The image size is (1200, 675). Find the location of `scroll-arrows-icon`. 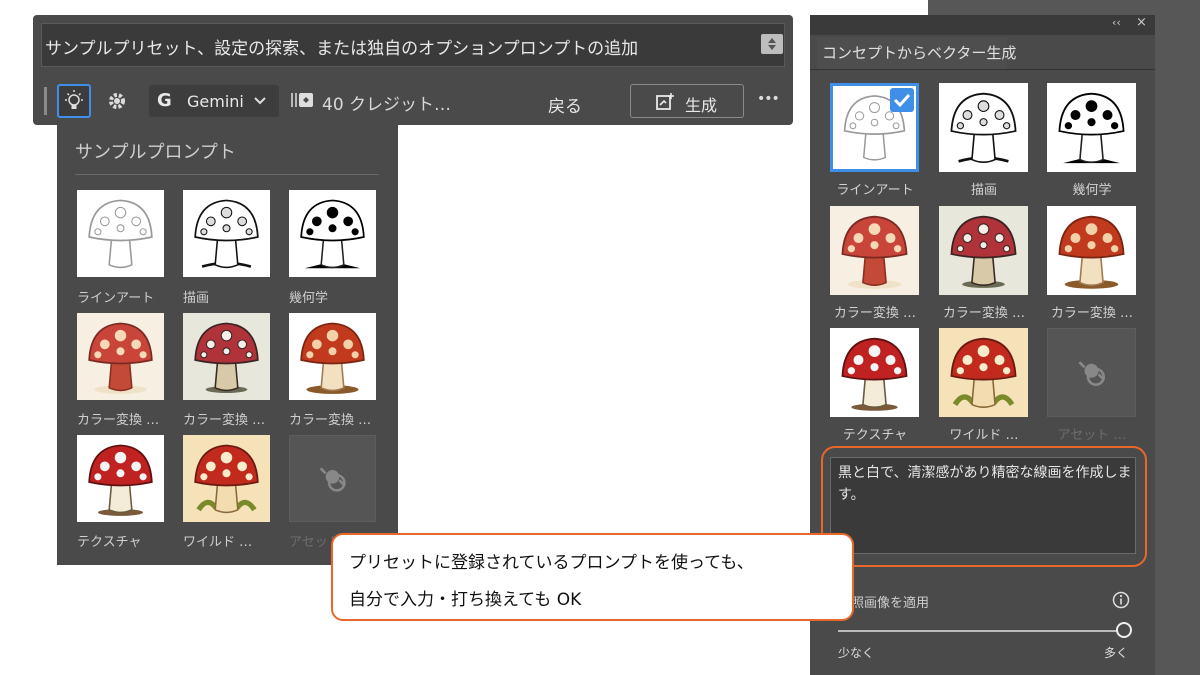

scroll-arrows-icon is located at coordinates (772, 44).